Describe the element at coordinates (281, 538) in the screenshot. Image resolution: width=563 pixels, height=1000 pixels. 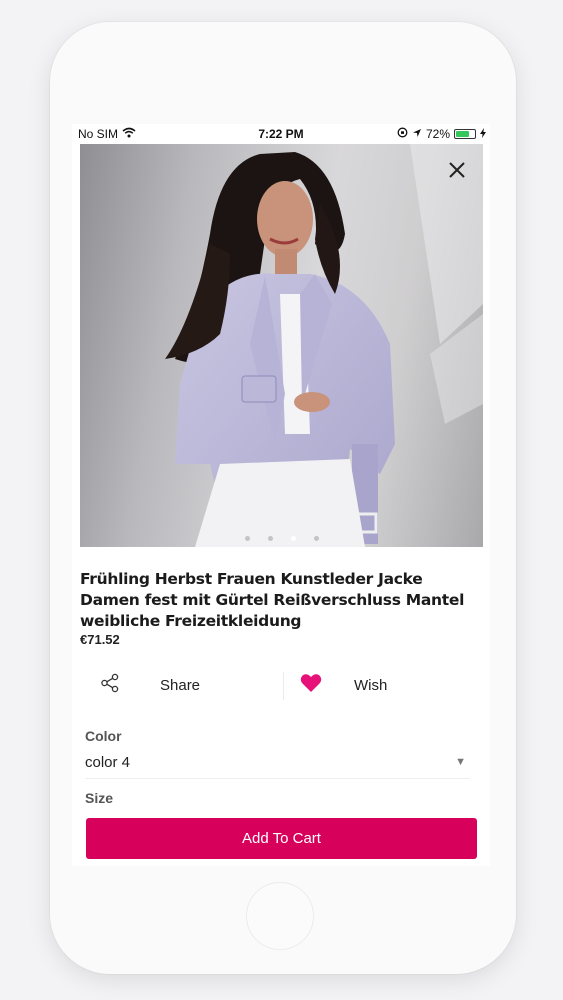
I see `image-pager` at that location.